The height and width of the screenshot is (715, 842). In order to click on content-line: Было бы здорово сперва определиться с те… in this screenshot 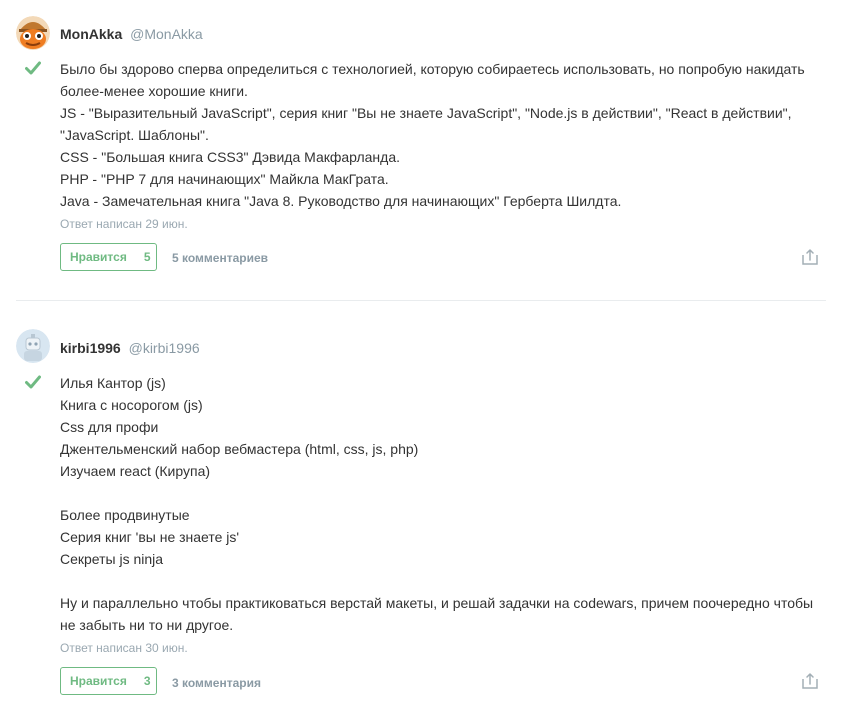, I will do `click(432, 69)`.